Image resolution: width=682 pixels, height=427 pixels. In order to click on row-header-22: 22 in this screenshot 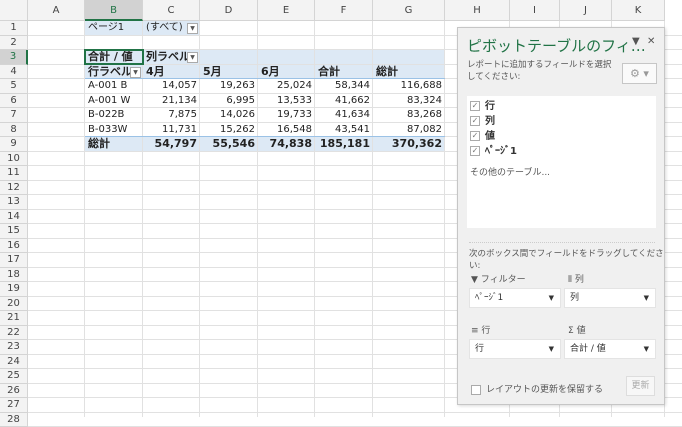, I will do `click(14, 333)`.